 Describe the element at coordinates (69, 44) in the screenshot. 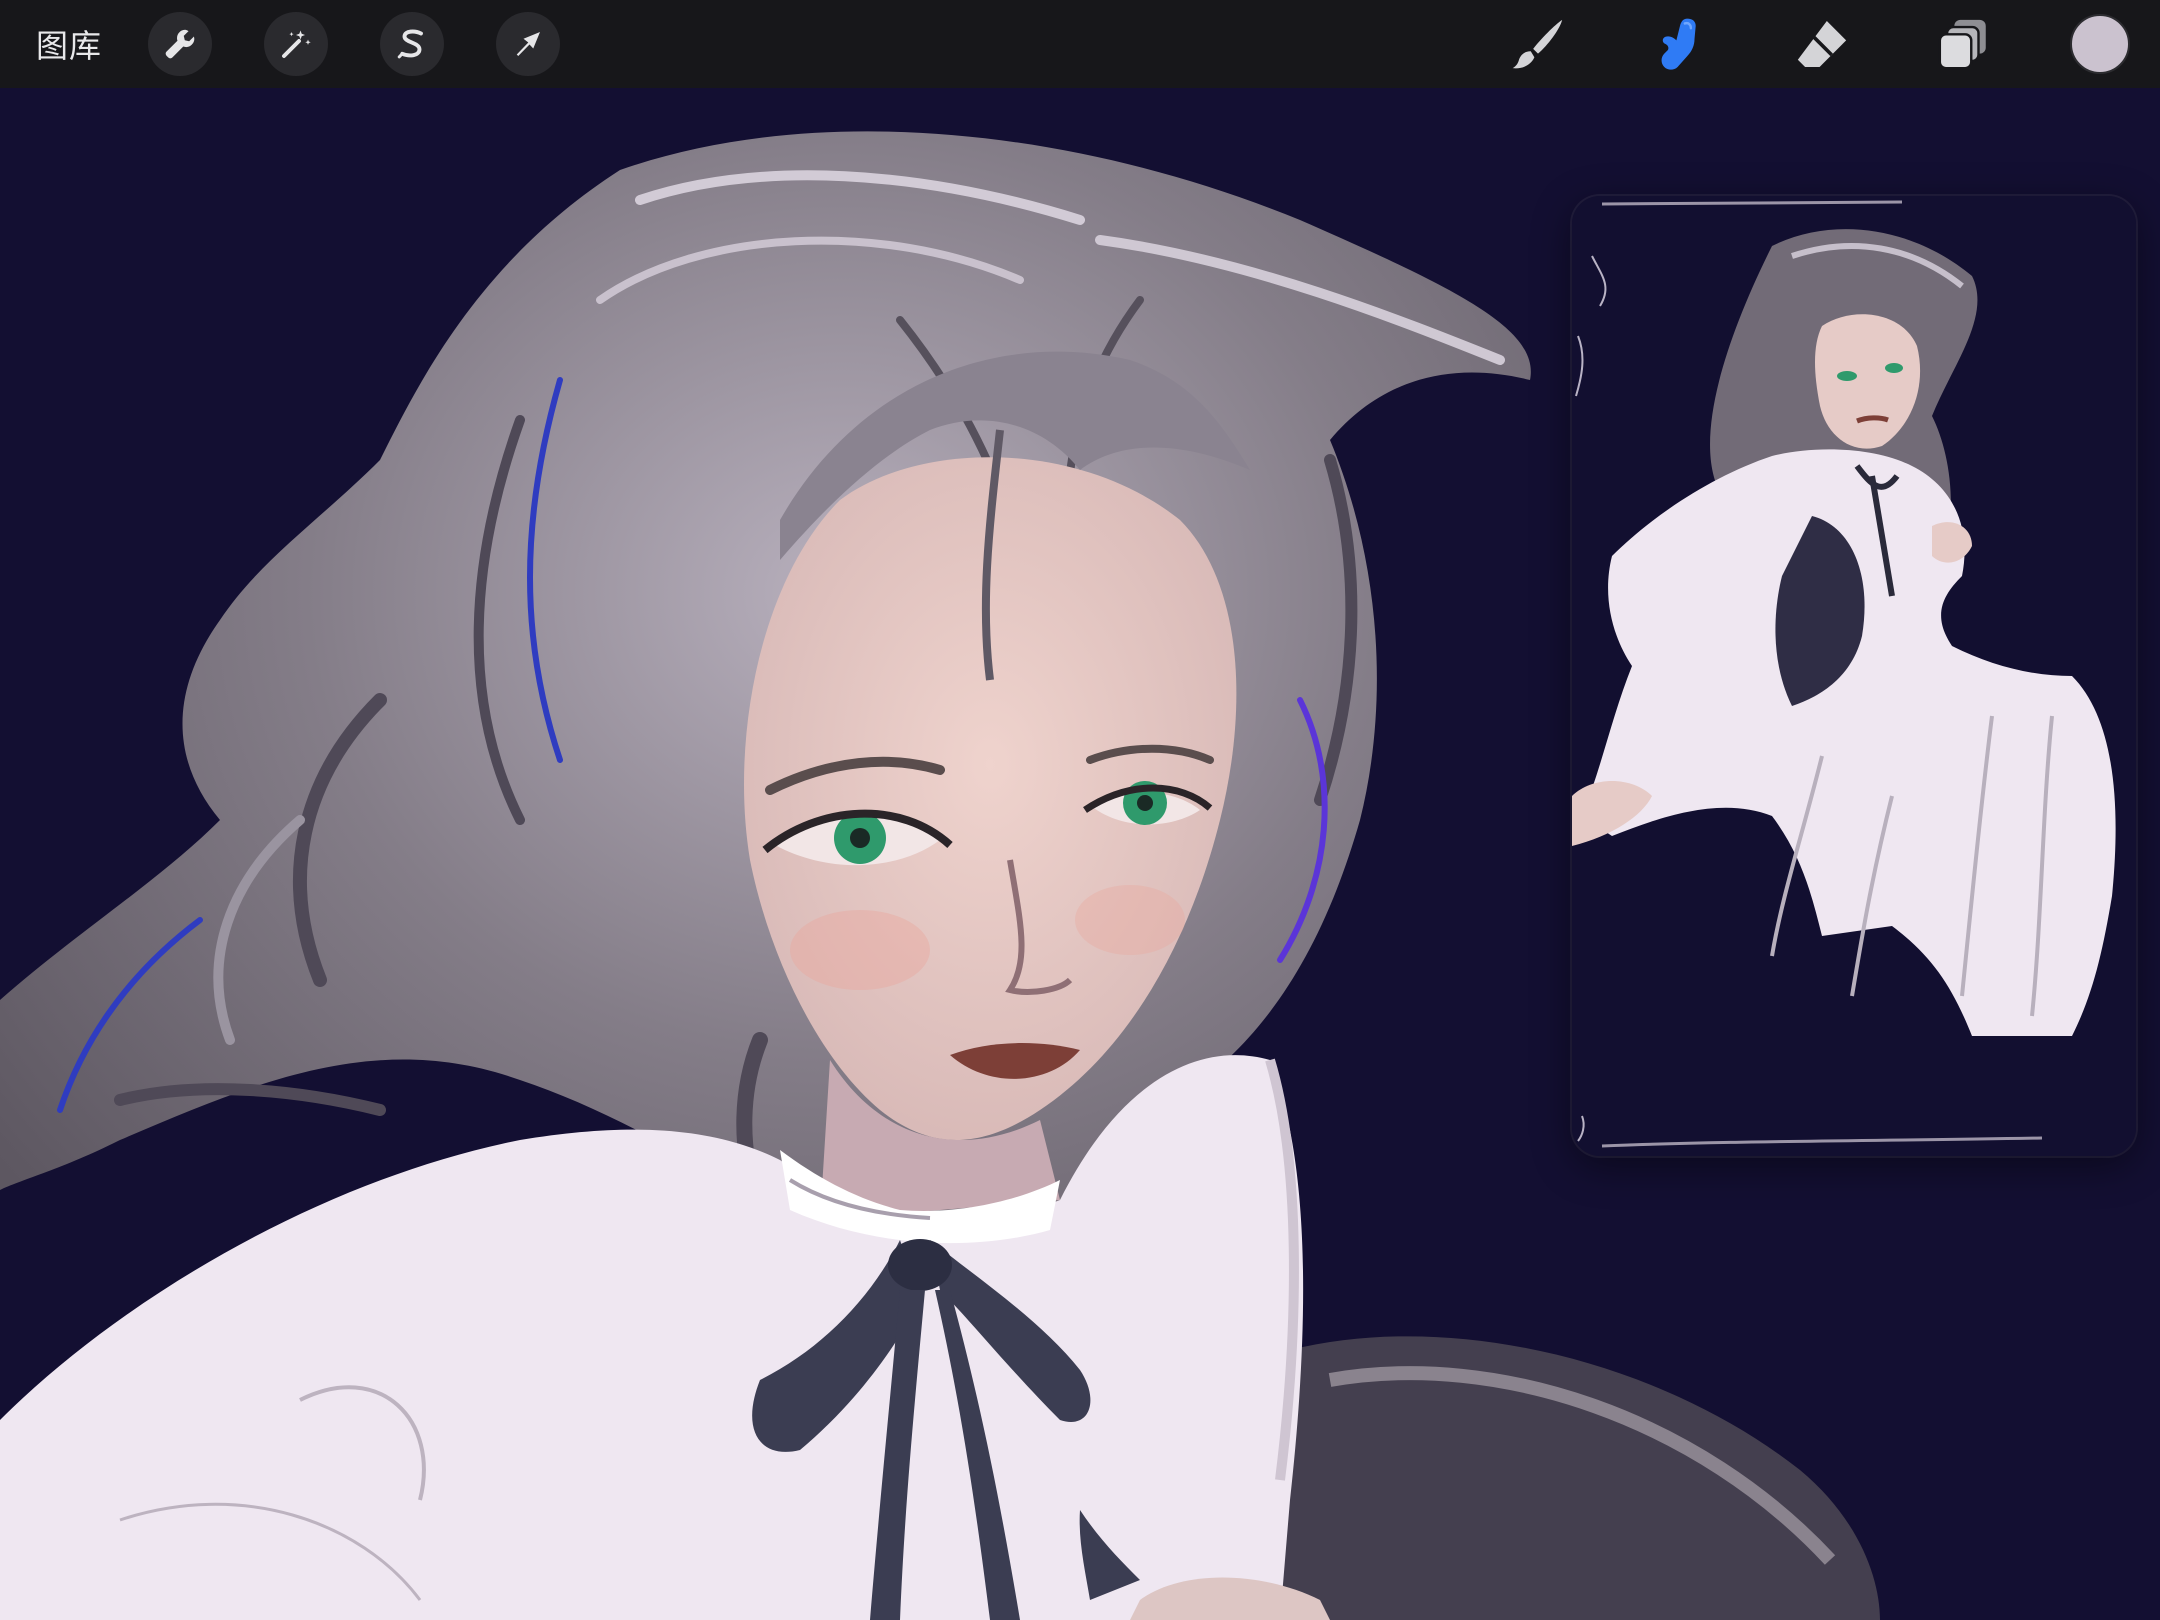

I see `gallery-button: 图库` at that location.